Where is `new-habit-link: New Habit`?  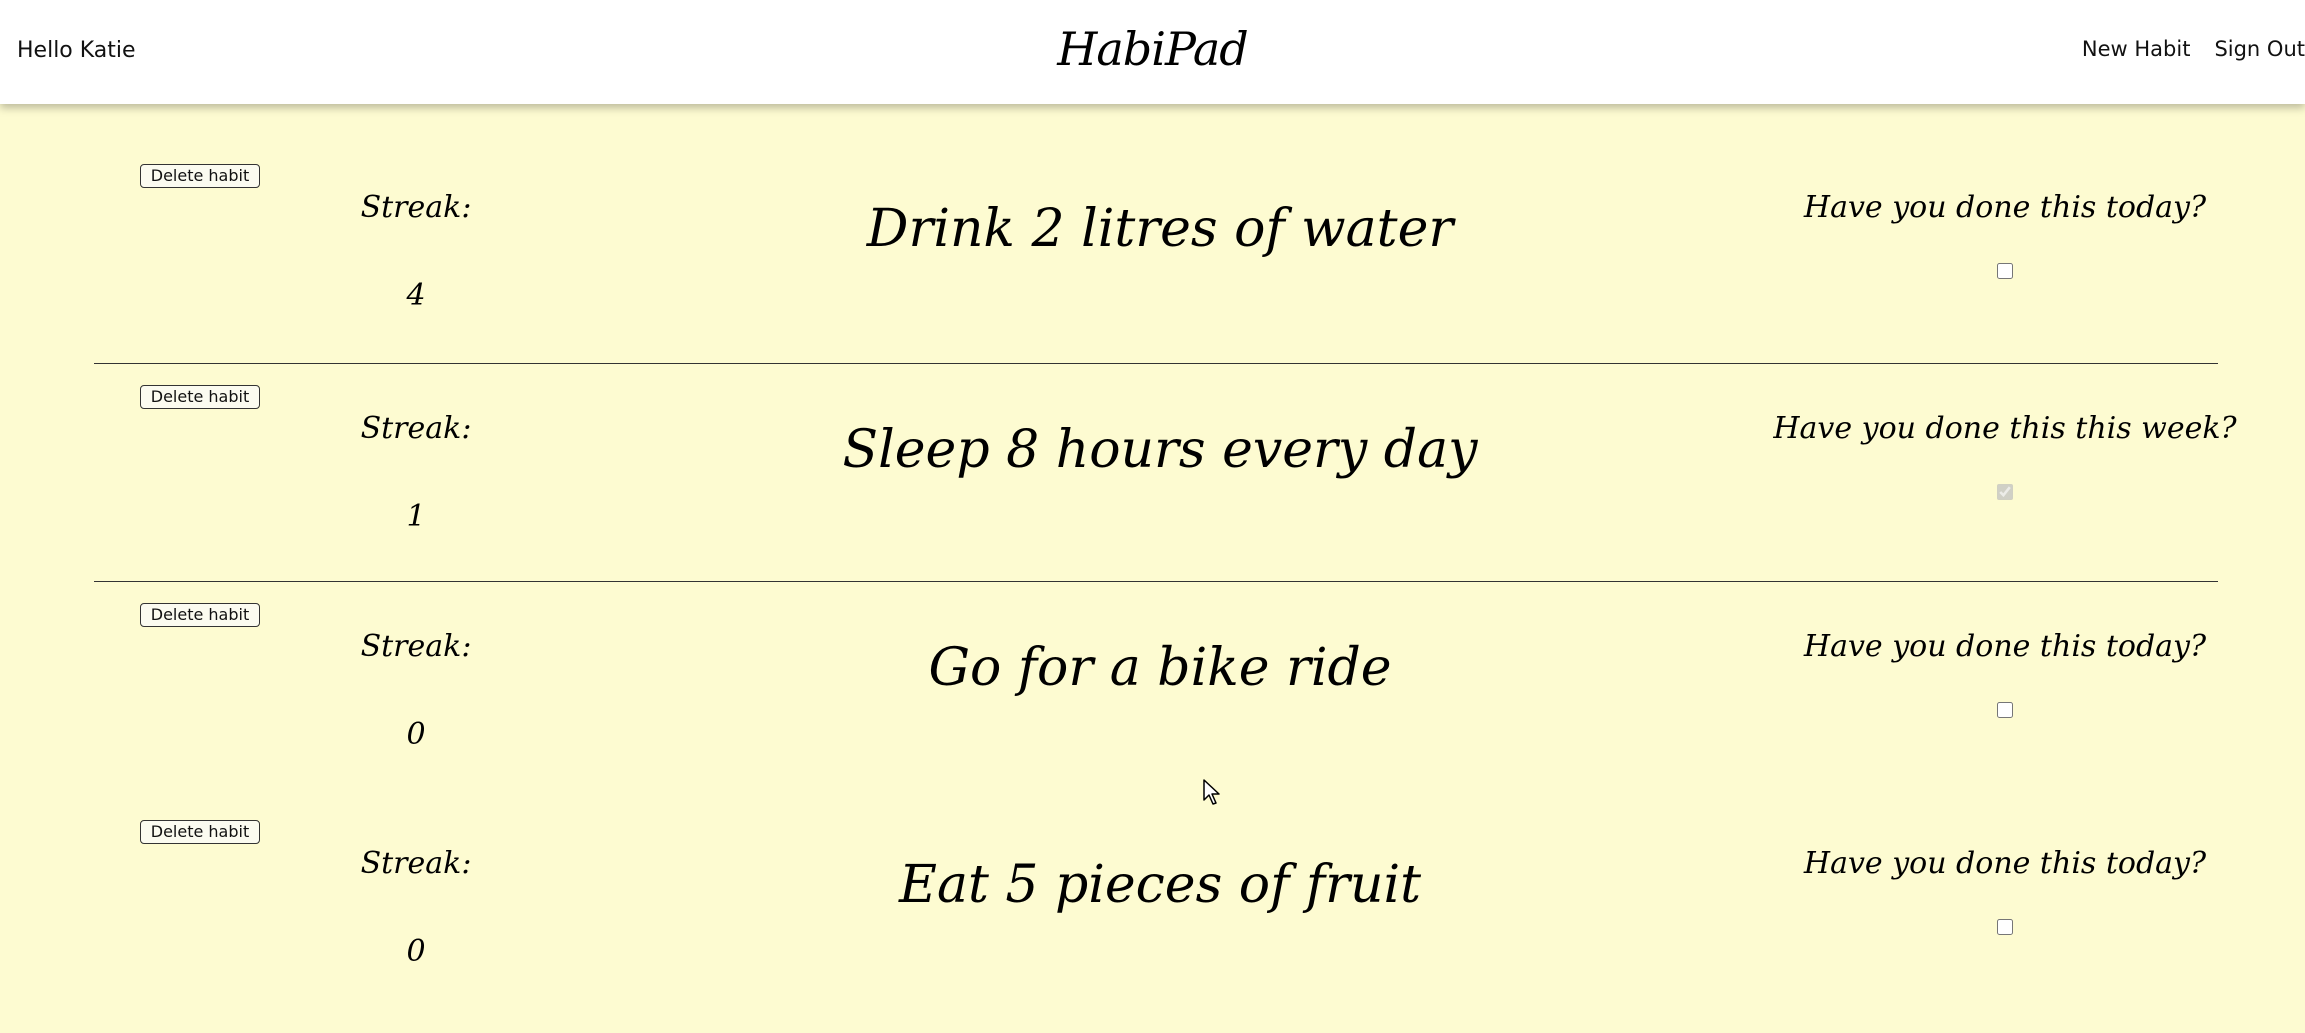
new-habit-link: New Habit is located at coordinates (2136, 49).